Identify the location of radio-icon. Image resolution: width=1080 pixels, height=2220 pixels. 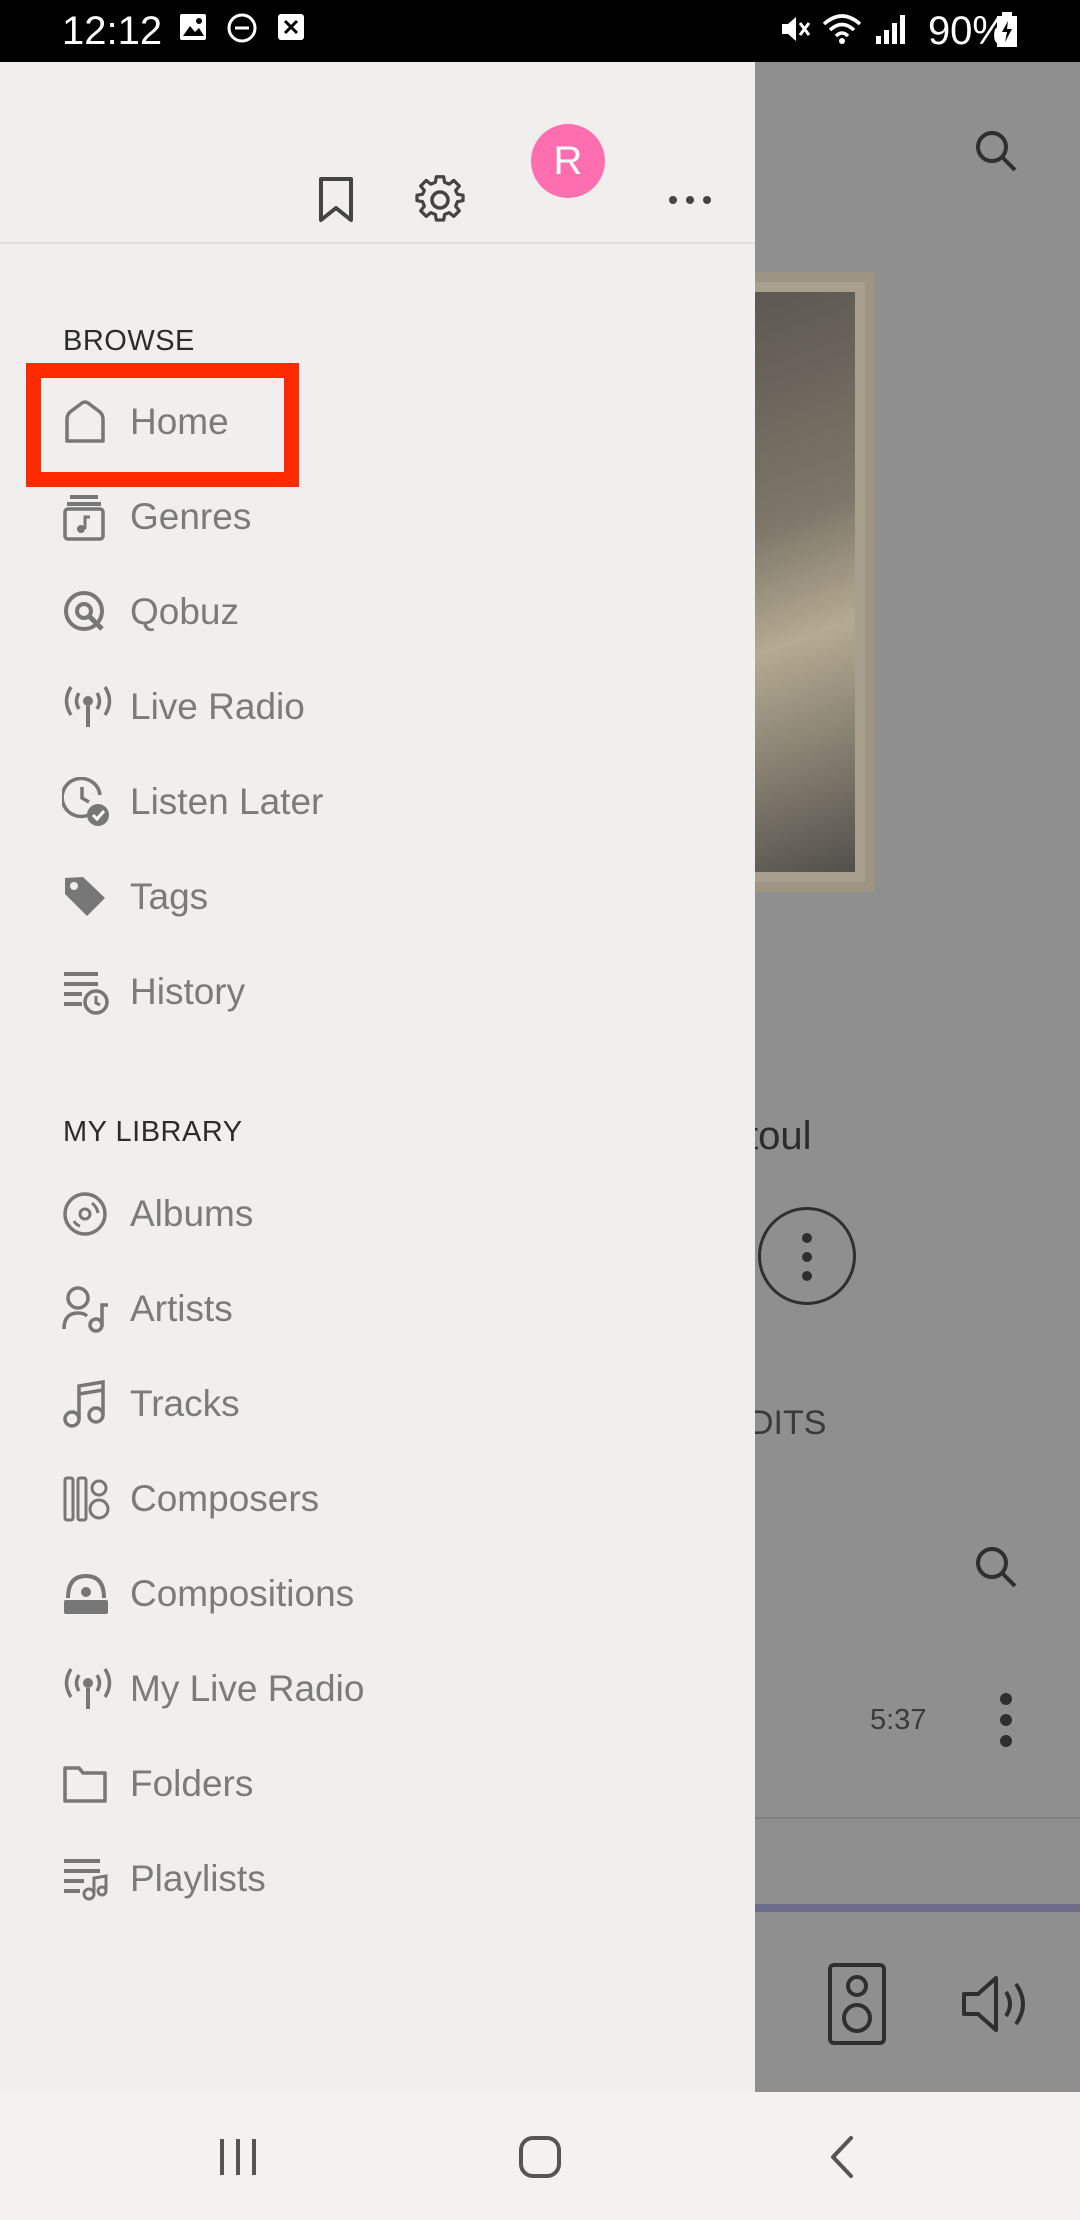
(85, 707).